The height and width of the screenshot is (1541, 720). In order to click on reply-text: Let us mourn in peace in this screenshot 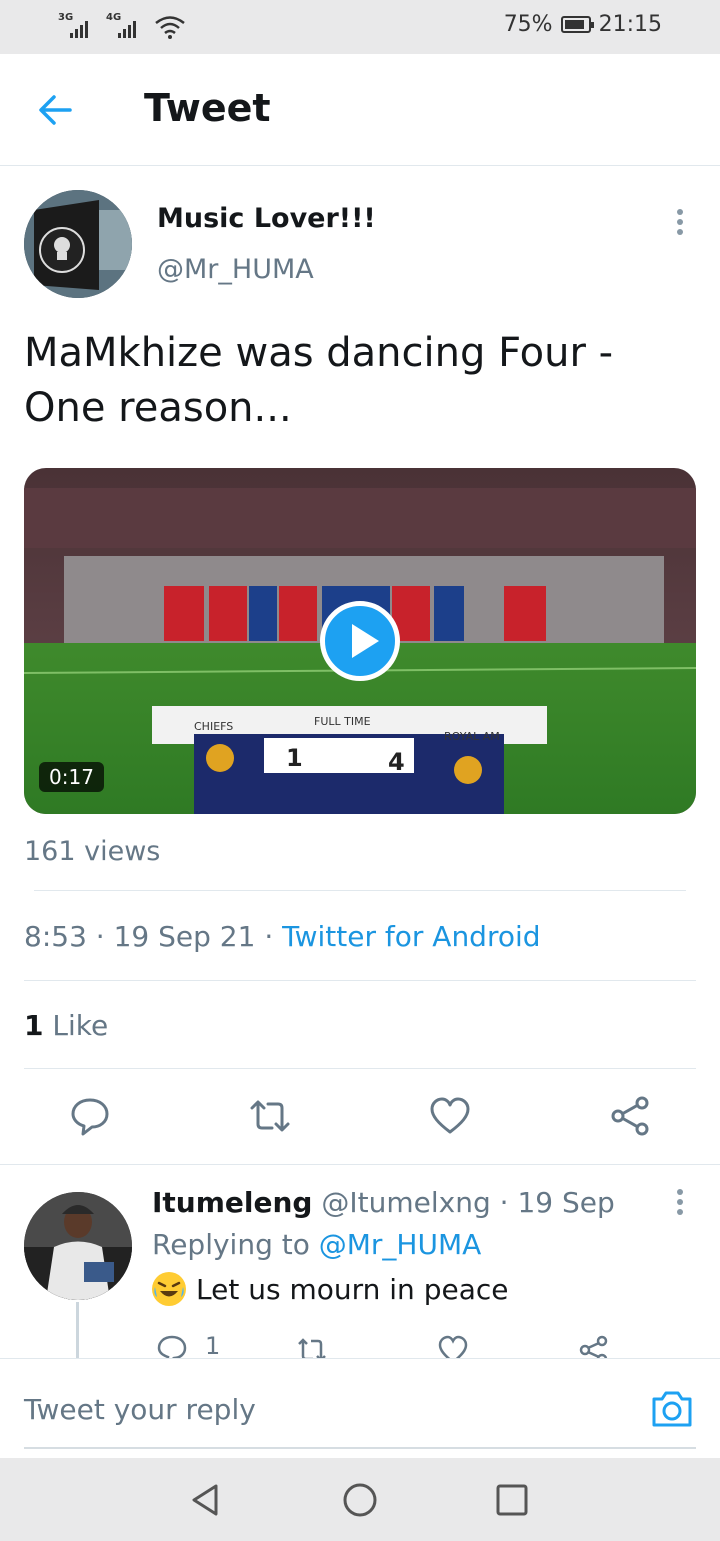, I will do `click(352, 1289)`.